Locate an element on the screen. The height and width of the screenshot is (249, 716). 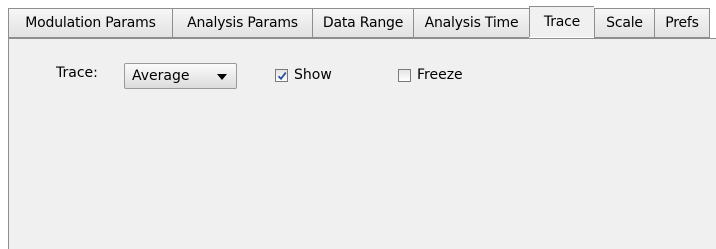
tab-analysis-time: Analysis Time is located at coordinates (471, 23).